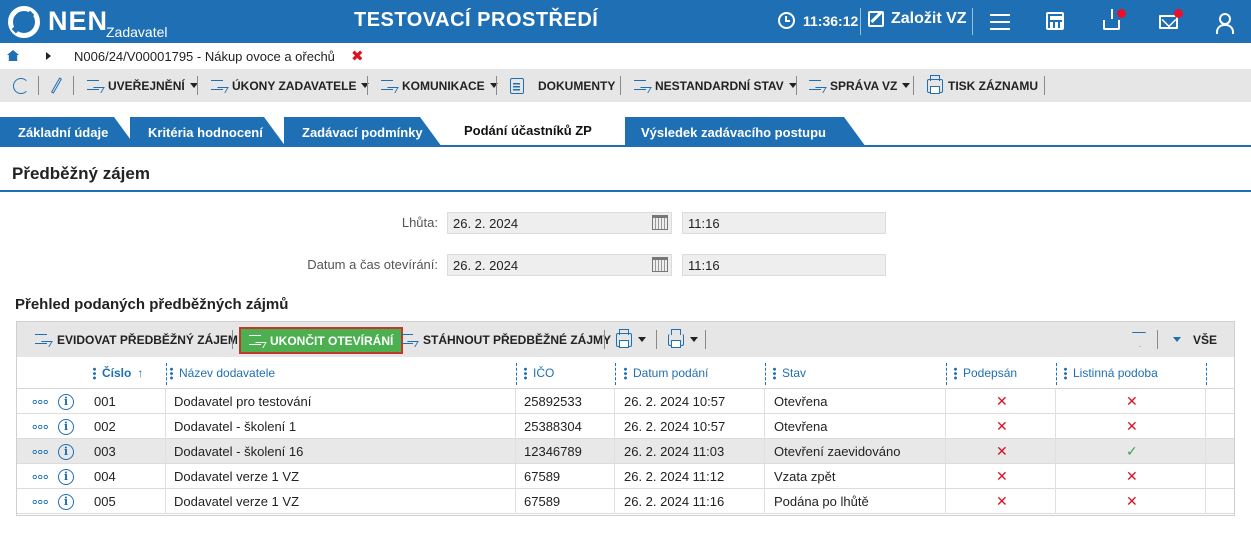 The image size is (1251, 536). I want to click on download-interests-button: STÁHNOUT PŘEDBĚŽNÉ ZÁJMY, so click(506, 339).